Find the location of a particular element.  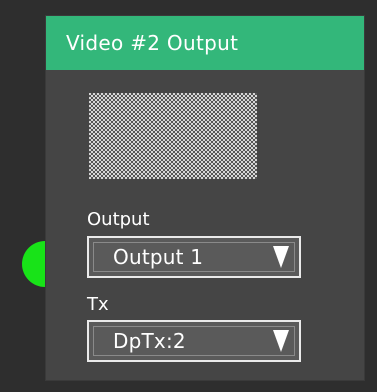

output-dropdown: Output 1 is located at coordinates (194, 257).